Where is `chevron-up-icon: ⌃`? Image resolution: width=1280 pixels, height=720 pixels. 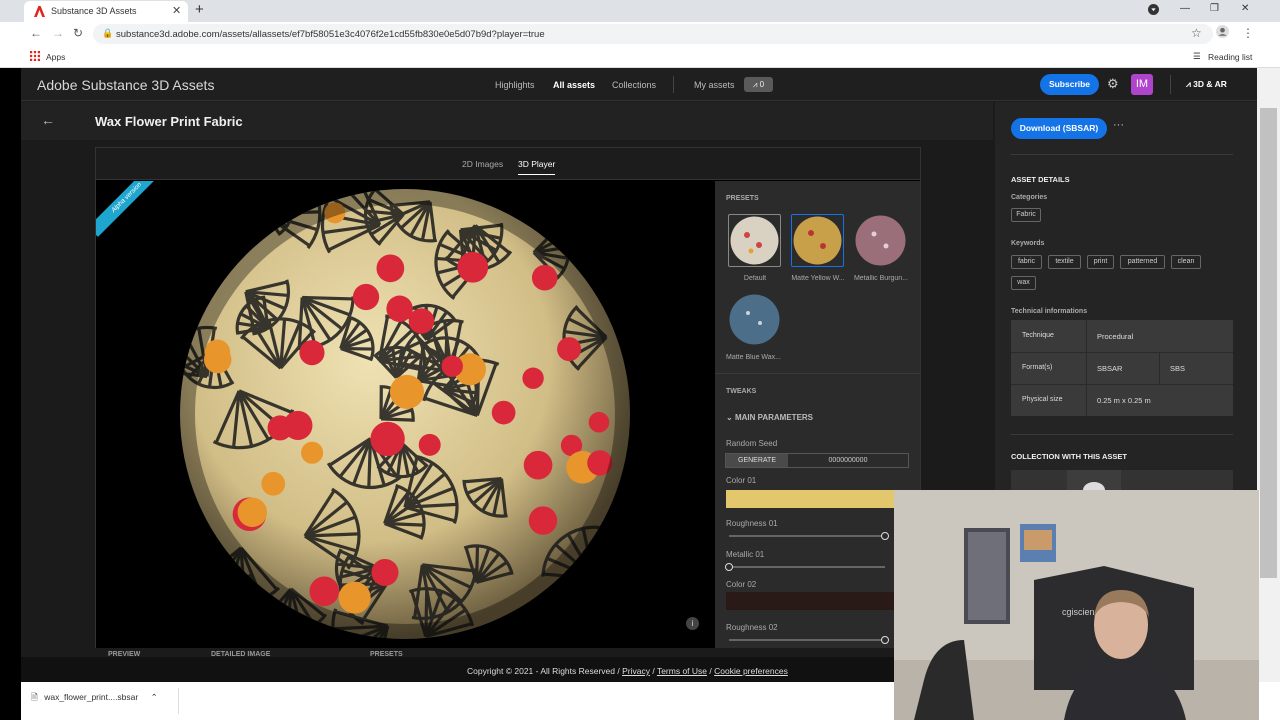 chevron-up-icon: ⌃ is located at coordinates (154, 697).